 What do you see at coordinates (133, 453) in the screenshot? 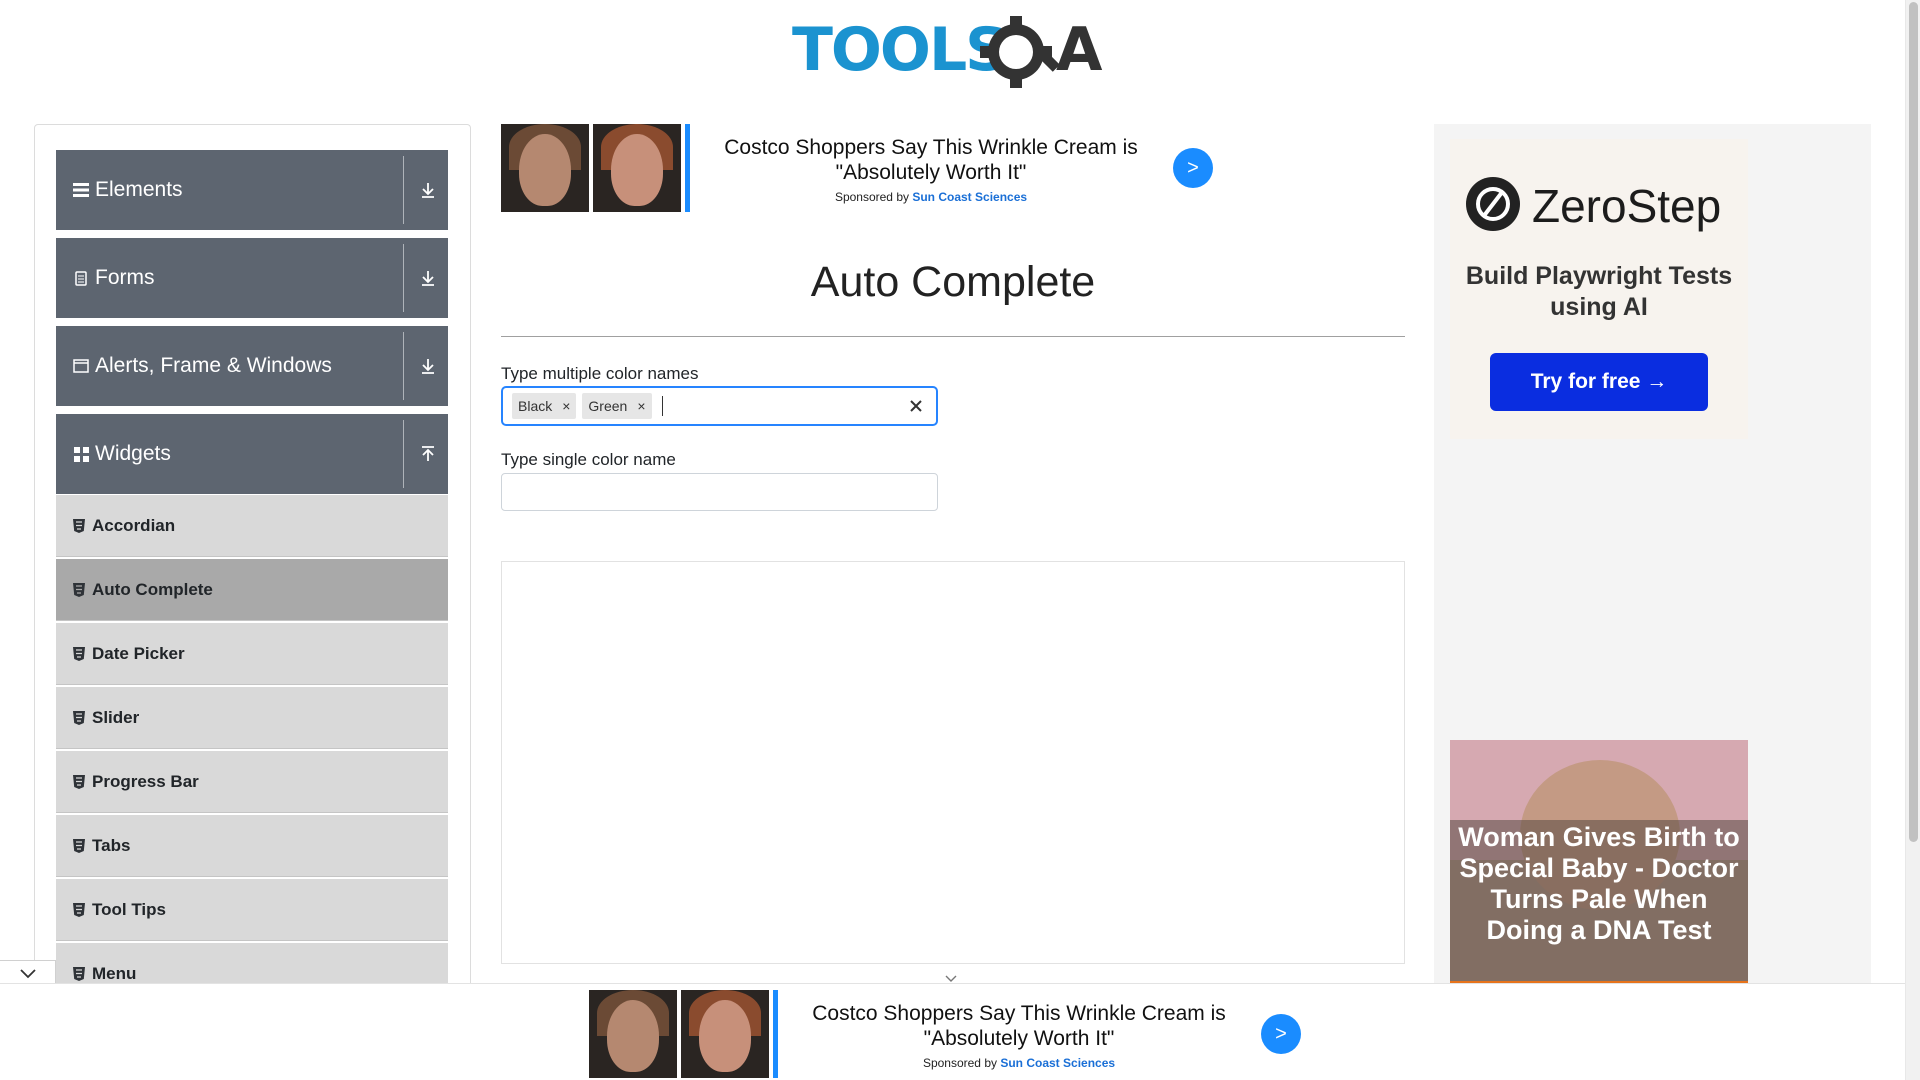
I see `group-label: Widgets` at bounding box center [133, 453].